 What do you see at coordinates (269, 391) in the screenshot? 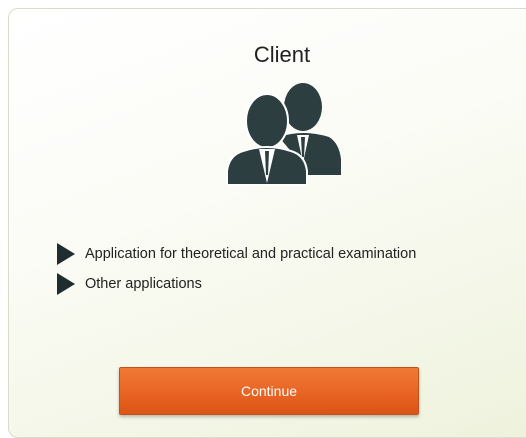
I see `continue-button: Continue` at bounding box center [269, 391].